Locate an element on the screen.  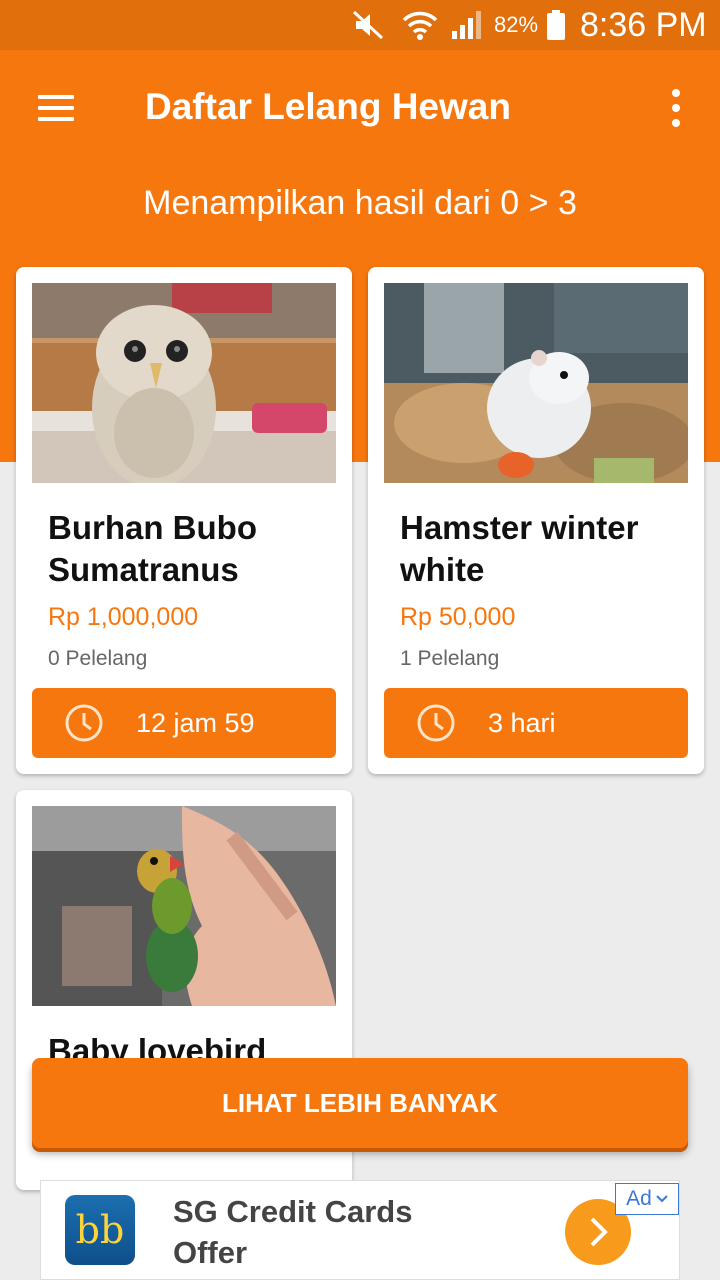
overflow-menu-icon is located at coordinates (676, 108).